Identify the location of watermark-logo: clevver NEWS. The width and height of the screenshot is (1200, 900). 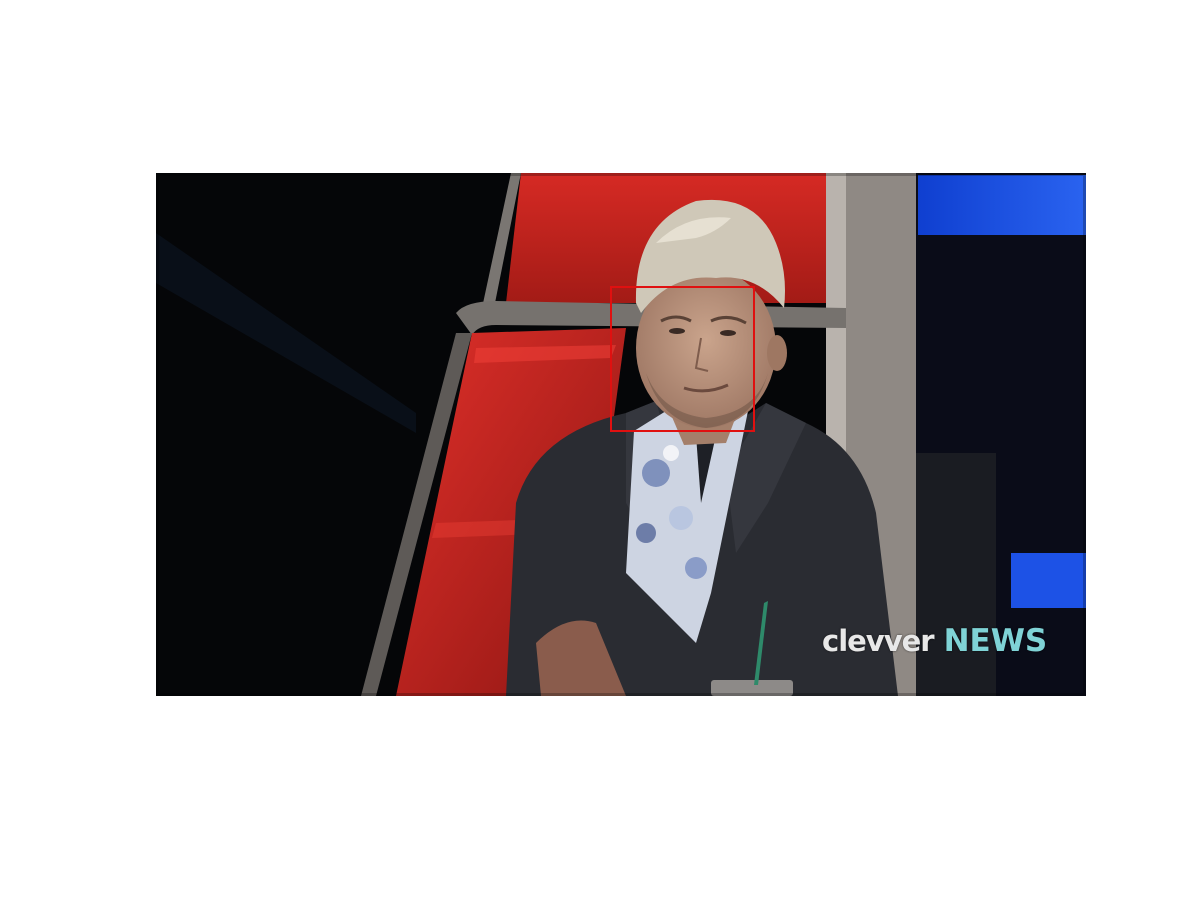
(934, 643).